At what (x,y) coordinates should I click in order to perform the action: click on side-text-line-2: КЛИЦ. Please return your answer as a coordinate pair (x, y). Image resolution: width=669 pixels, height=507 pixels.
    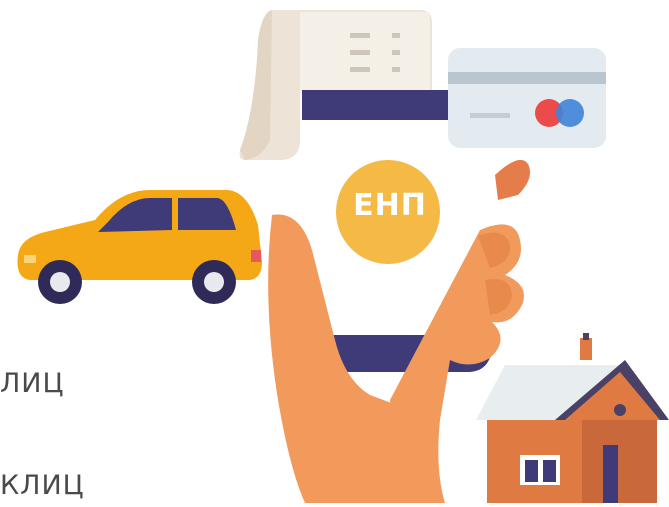
    Looking at the image, I should click on (42, 485).